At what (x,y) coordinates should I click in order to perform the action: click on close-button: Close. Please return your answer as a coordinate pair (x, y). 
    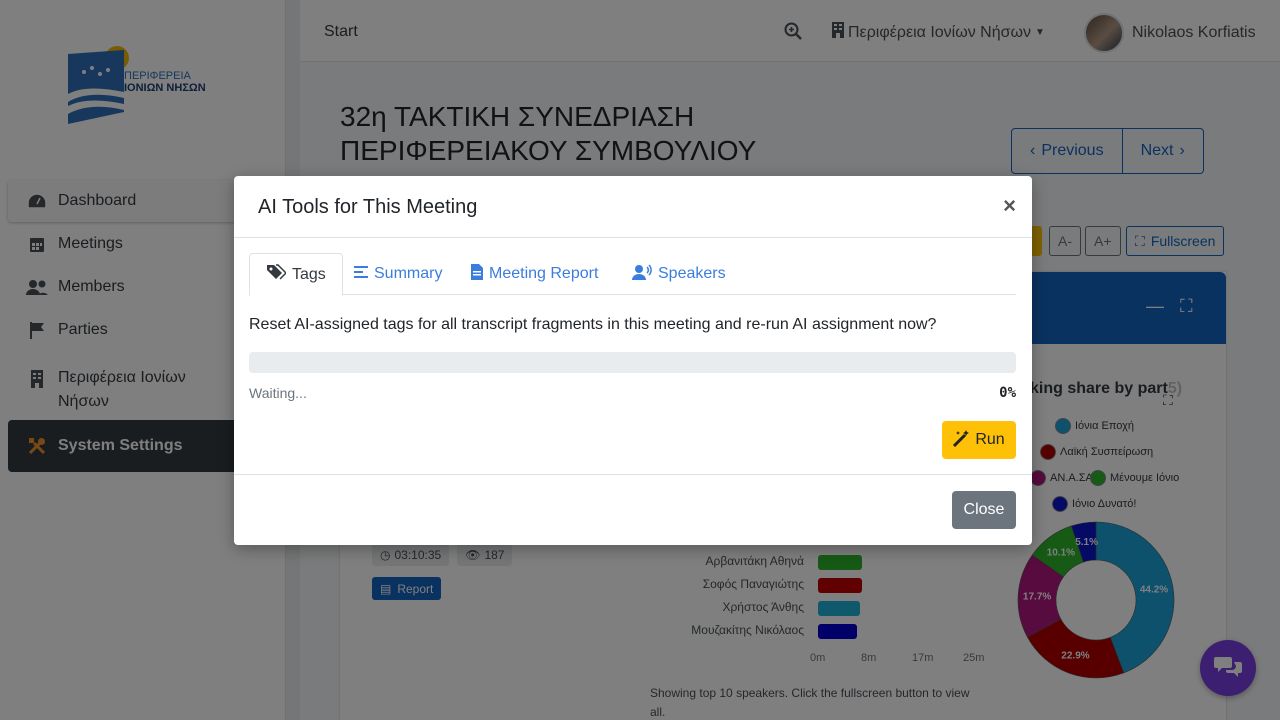
    Looking at the image, I should click on (984, 510).